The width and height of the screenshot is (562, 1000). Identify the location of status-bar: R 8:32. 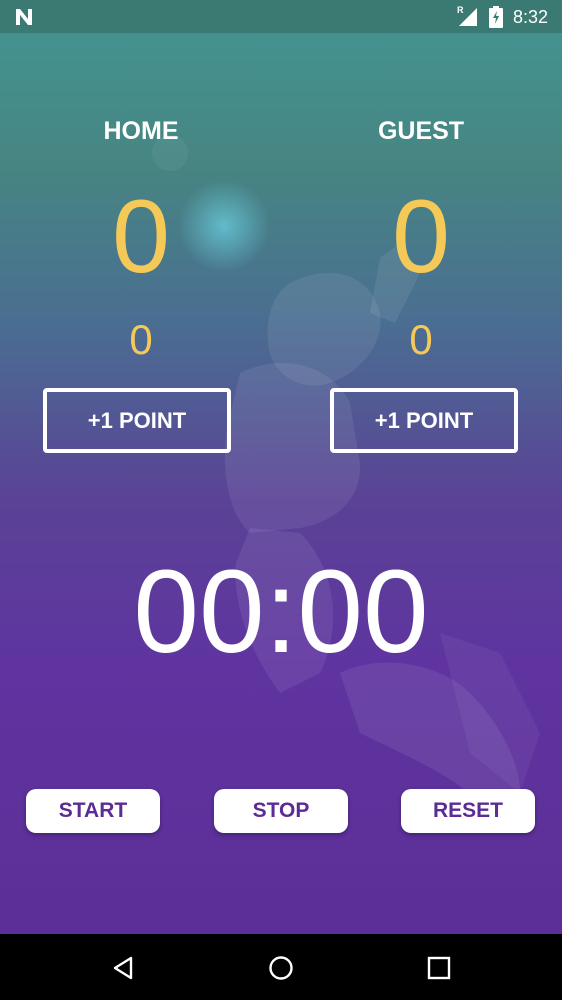
(281, 16).